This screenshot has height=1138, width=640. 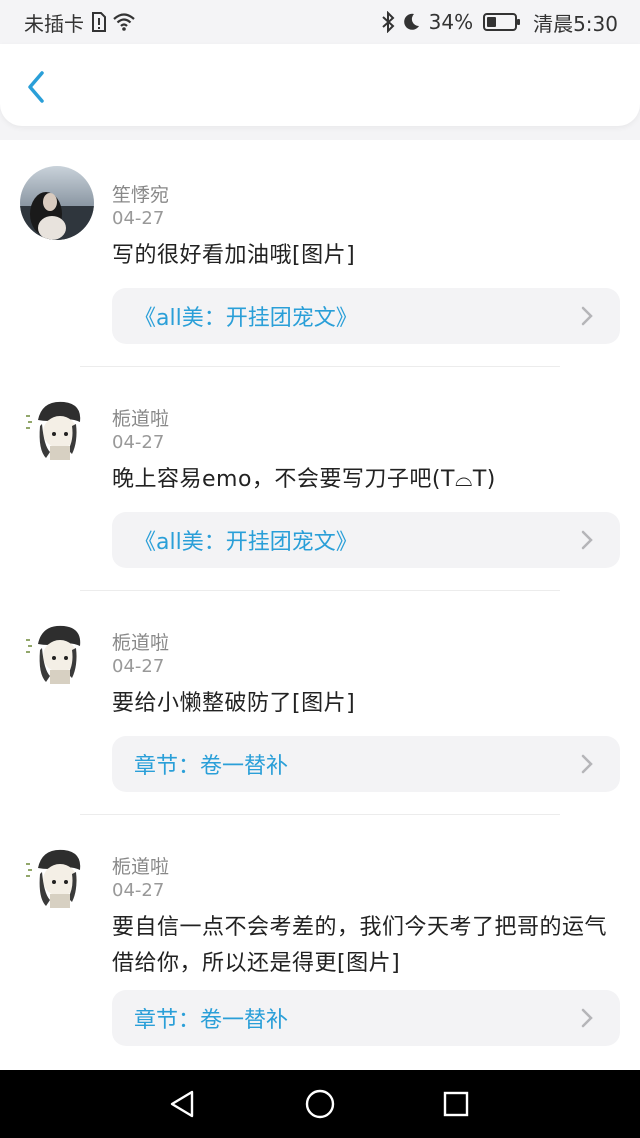 I want to click on comment-text: 要自信一点不会考差的，我们今天考了把哥的运气借给你，所以还是得更[图片], so click(x=360, y=945).